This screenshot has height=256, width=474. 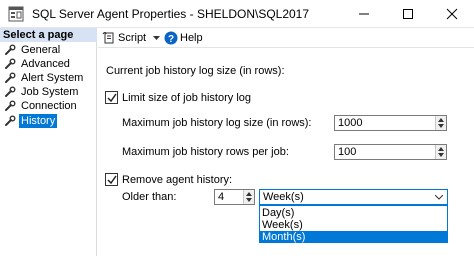 I want to click on script-label: Script, so click(x=132, y=38).